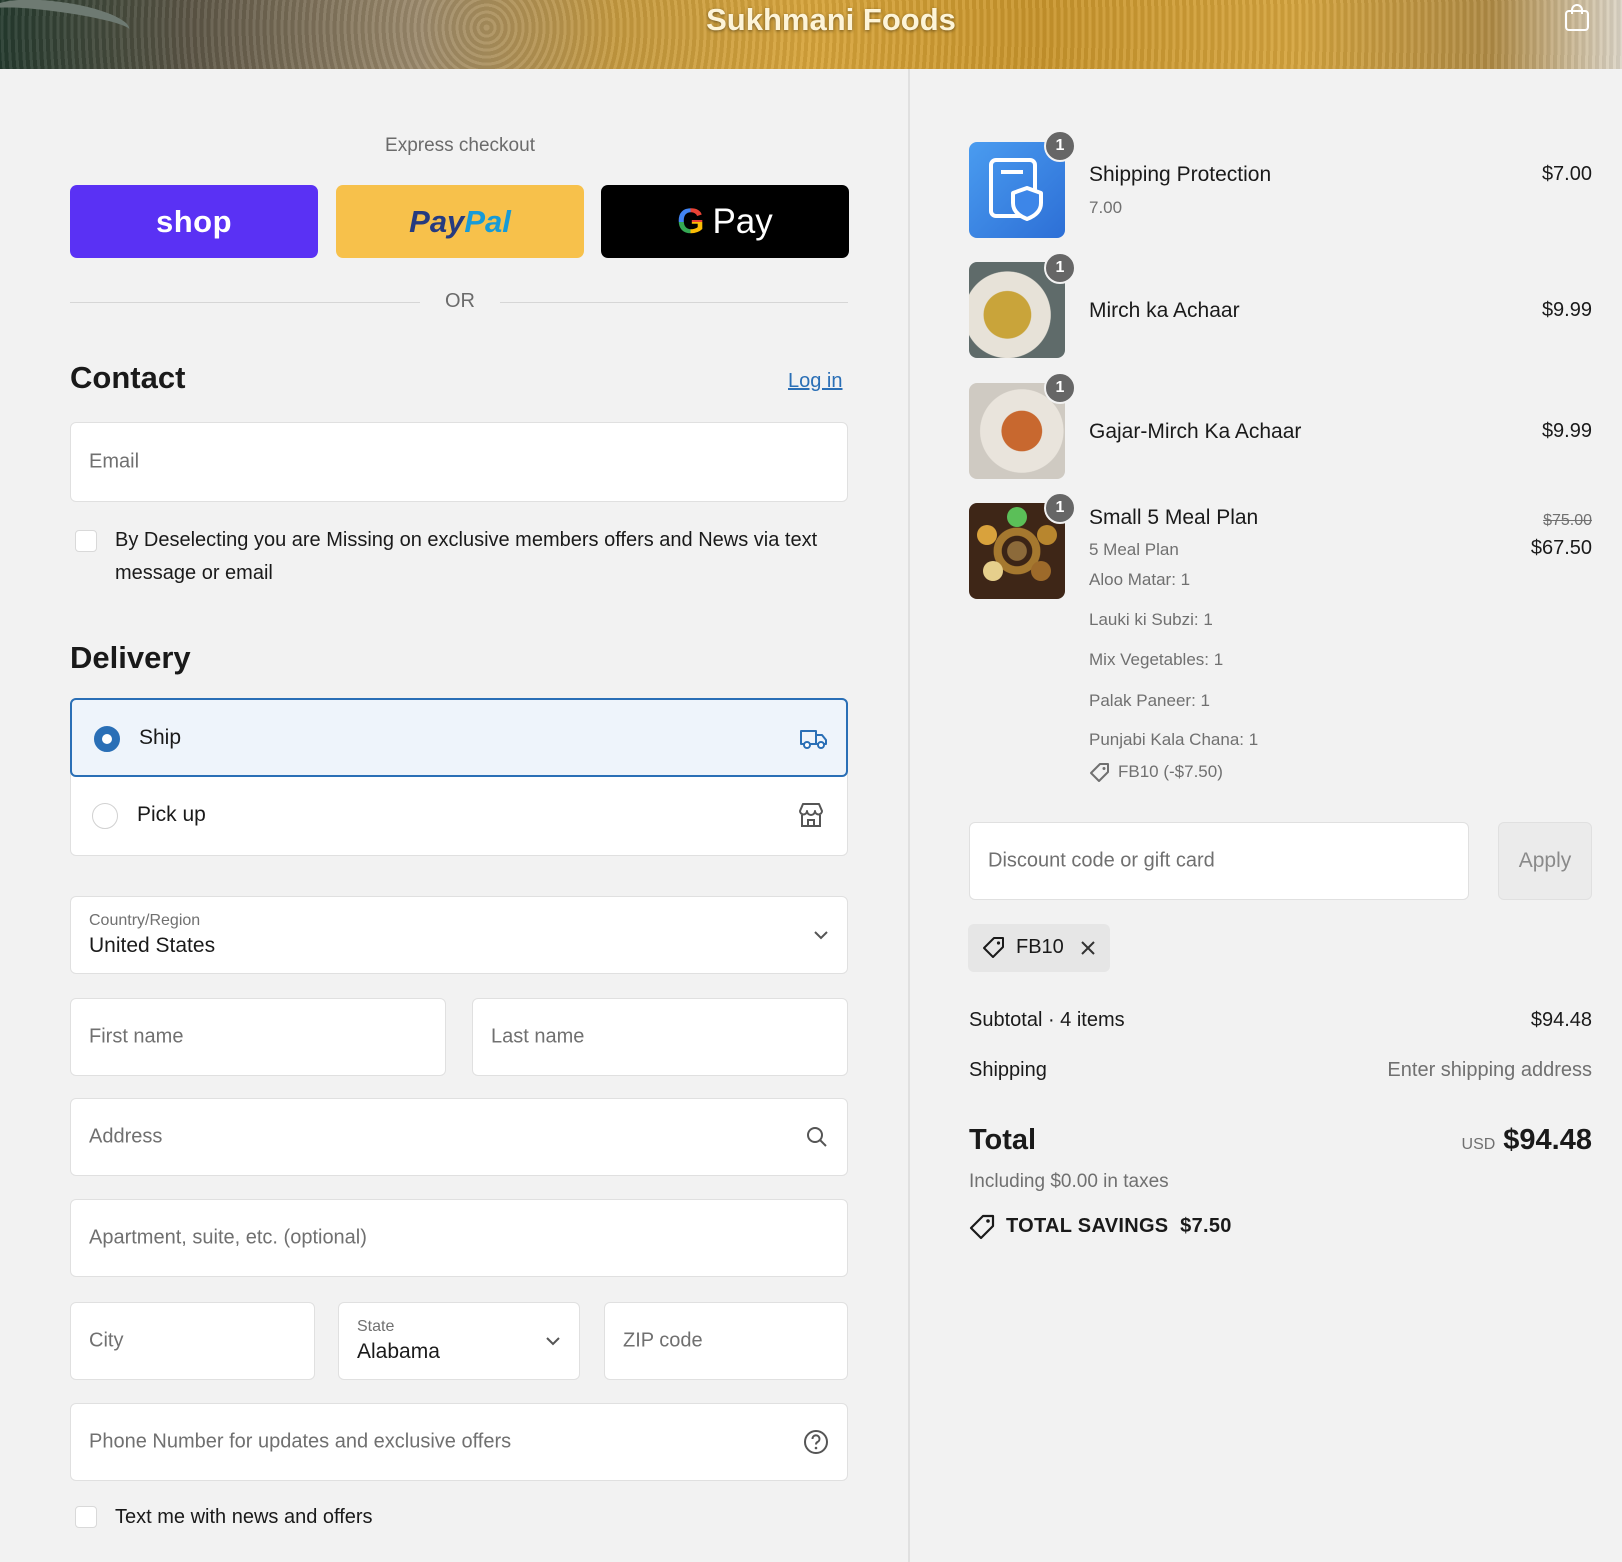  I want to click on city-placeholder: City, so click(106, 1340).